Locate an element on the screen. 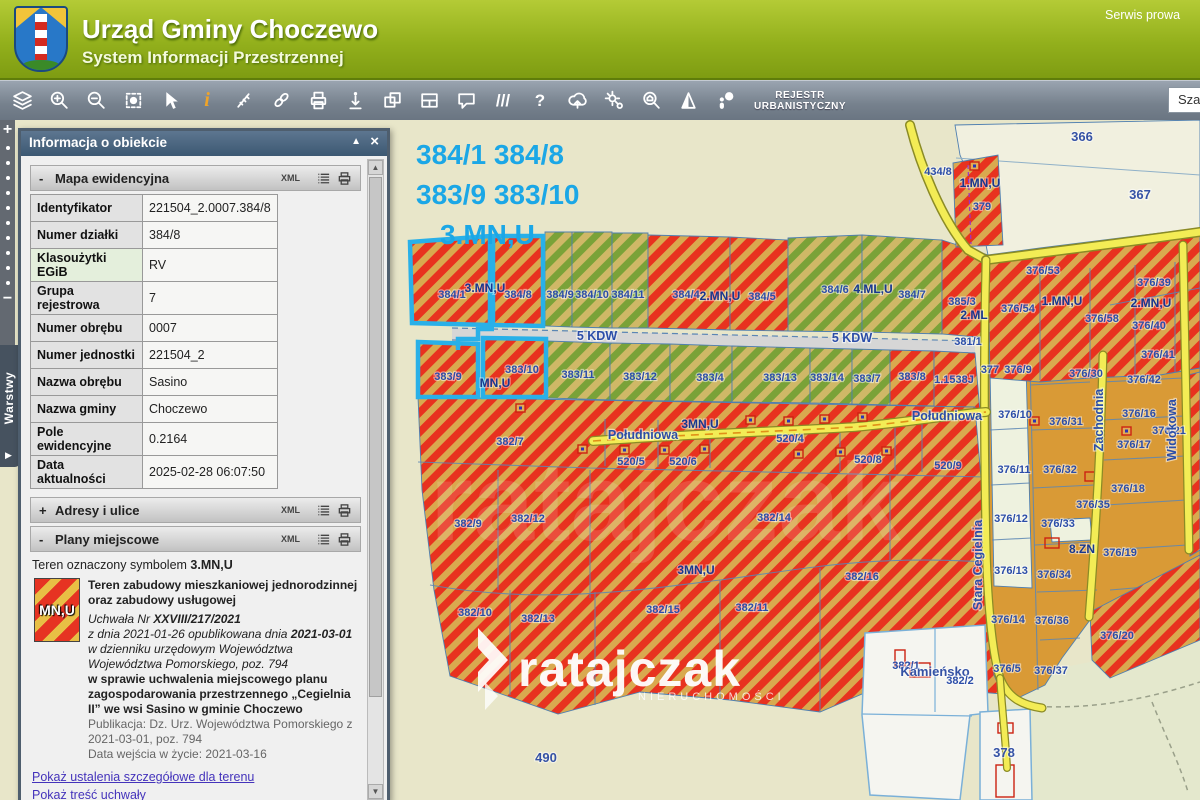 The width and height of the screenshot is (1200, 800). scroll-up-icon: ▲ is located at coordinates (375, 167).